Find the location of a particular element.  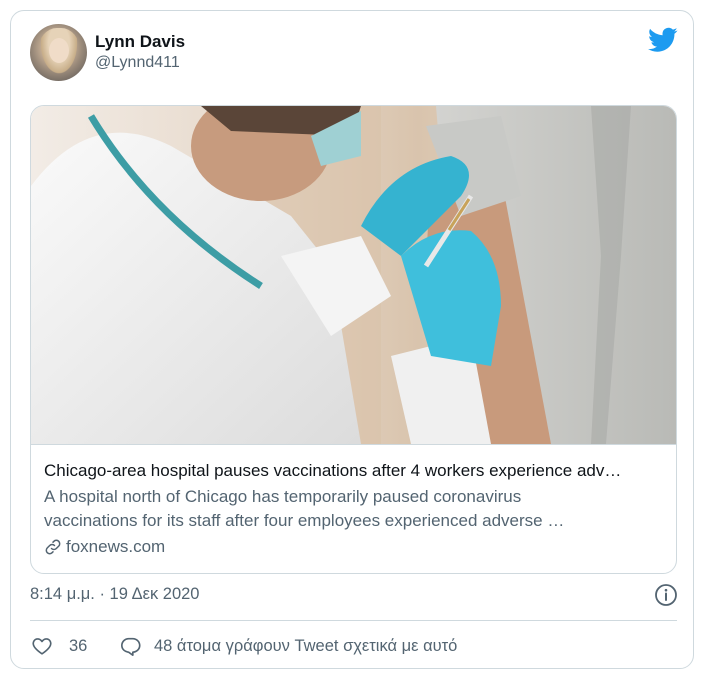

info-icon is located at coordinates (666, 595).